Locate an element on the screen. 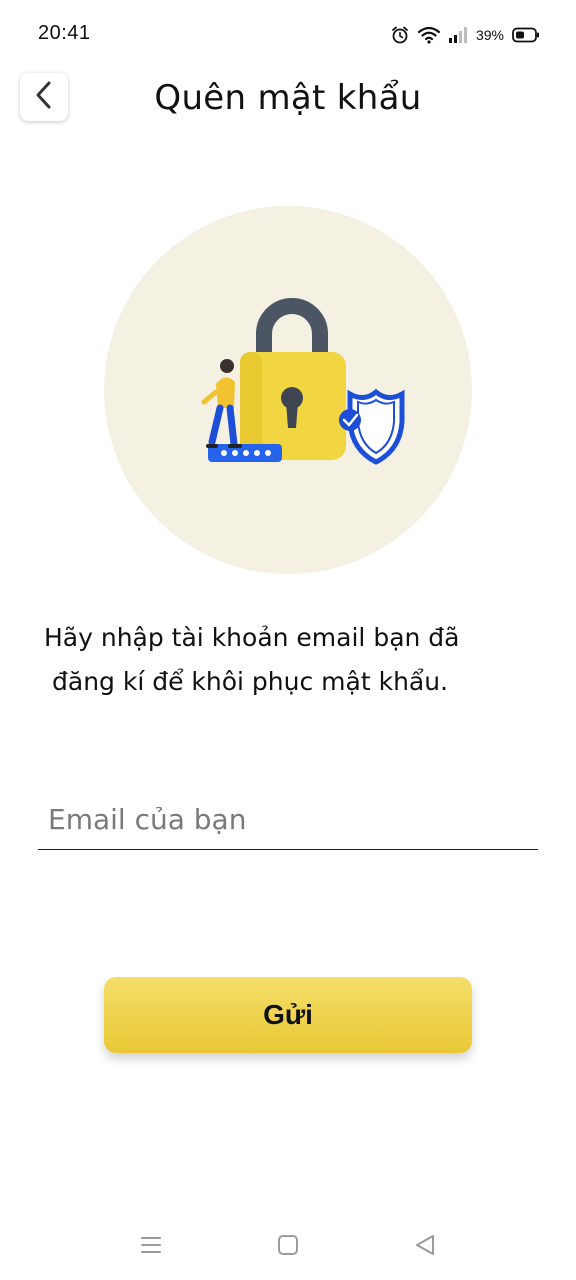 Image resolution: width=576 pixels, height=1280 pixels. submit-button: Gửi is located at coordinates (288, 1015).